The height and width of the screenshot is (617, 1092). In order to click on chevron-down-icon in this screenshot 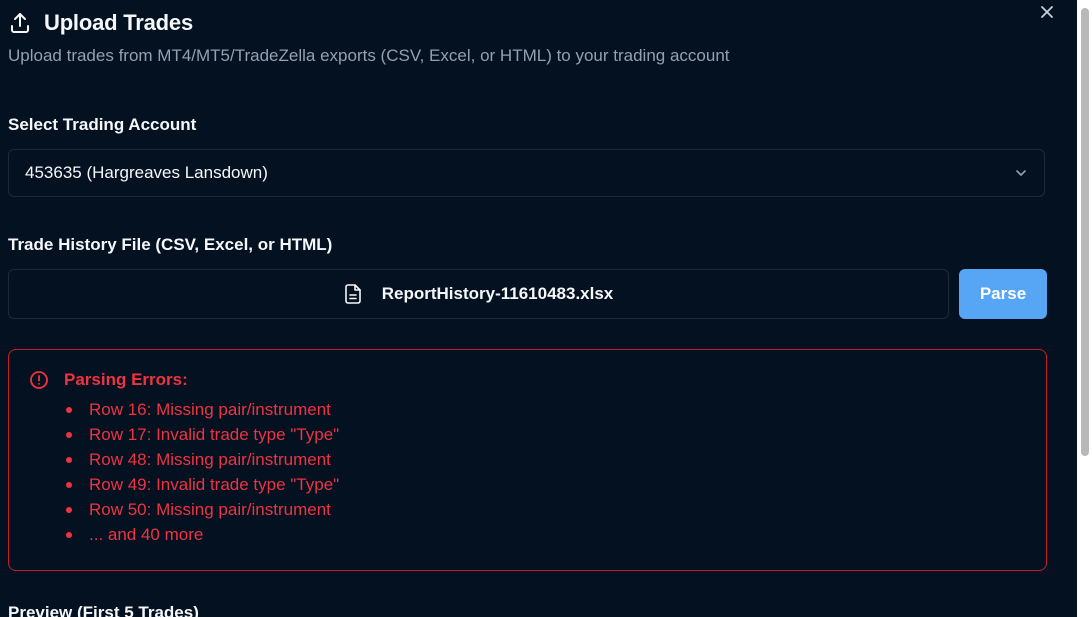, I will do `click(1021, 173)`.